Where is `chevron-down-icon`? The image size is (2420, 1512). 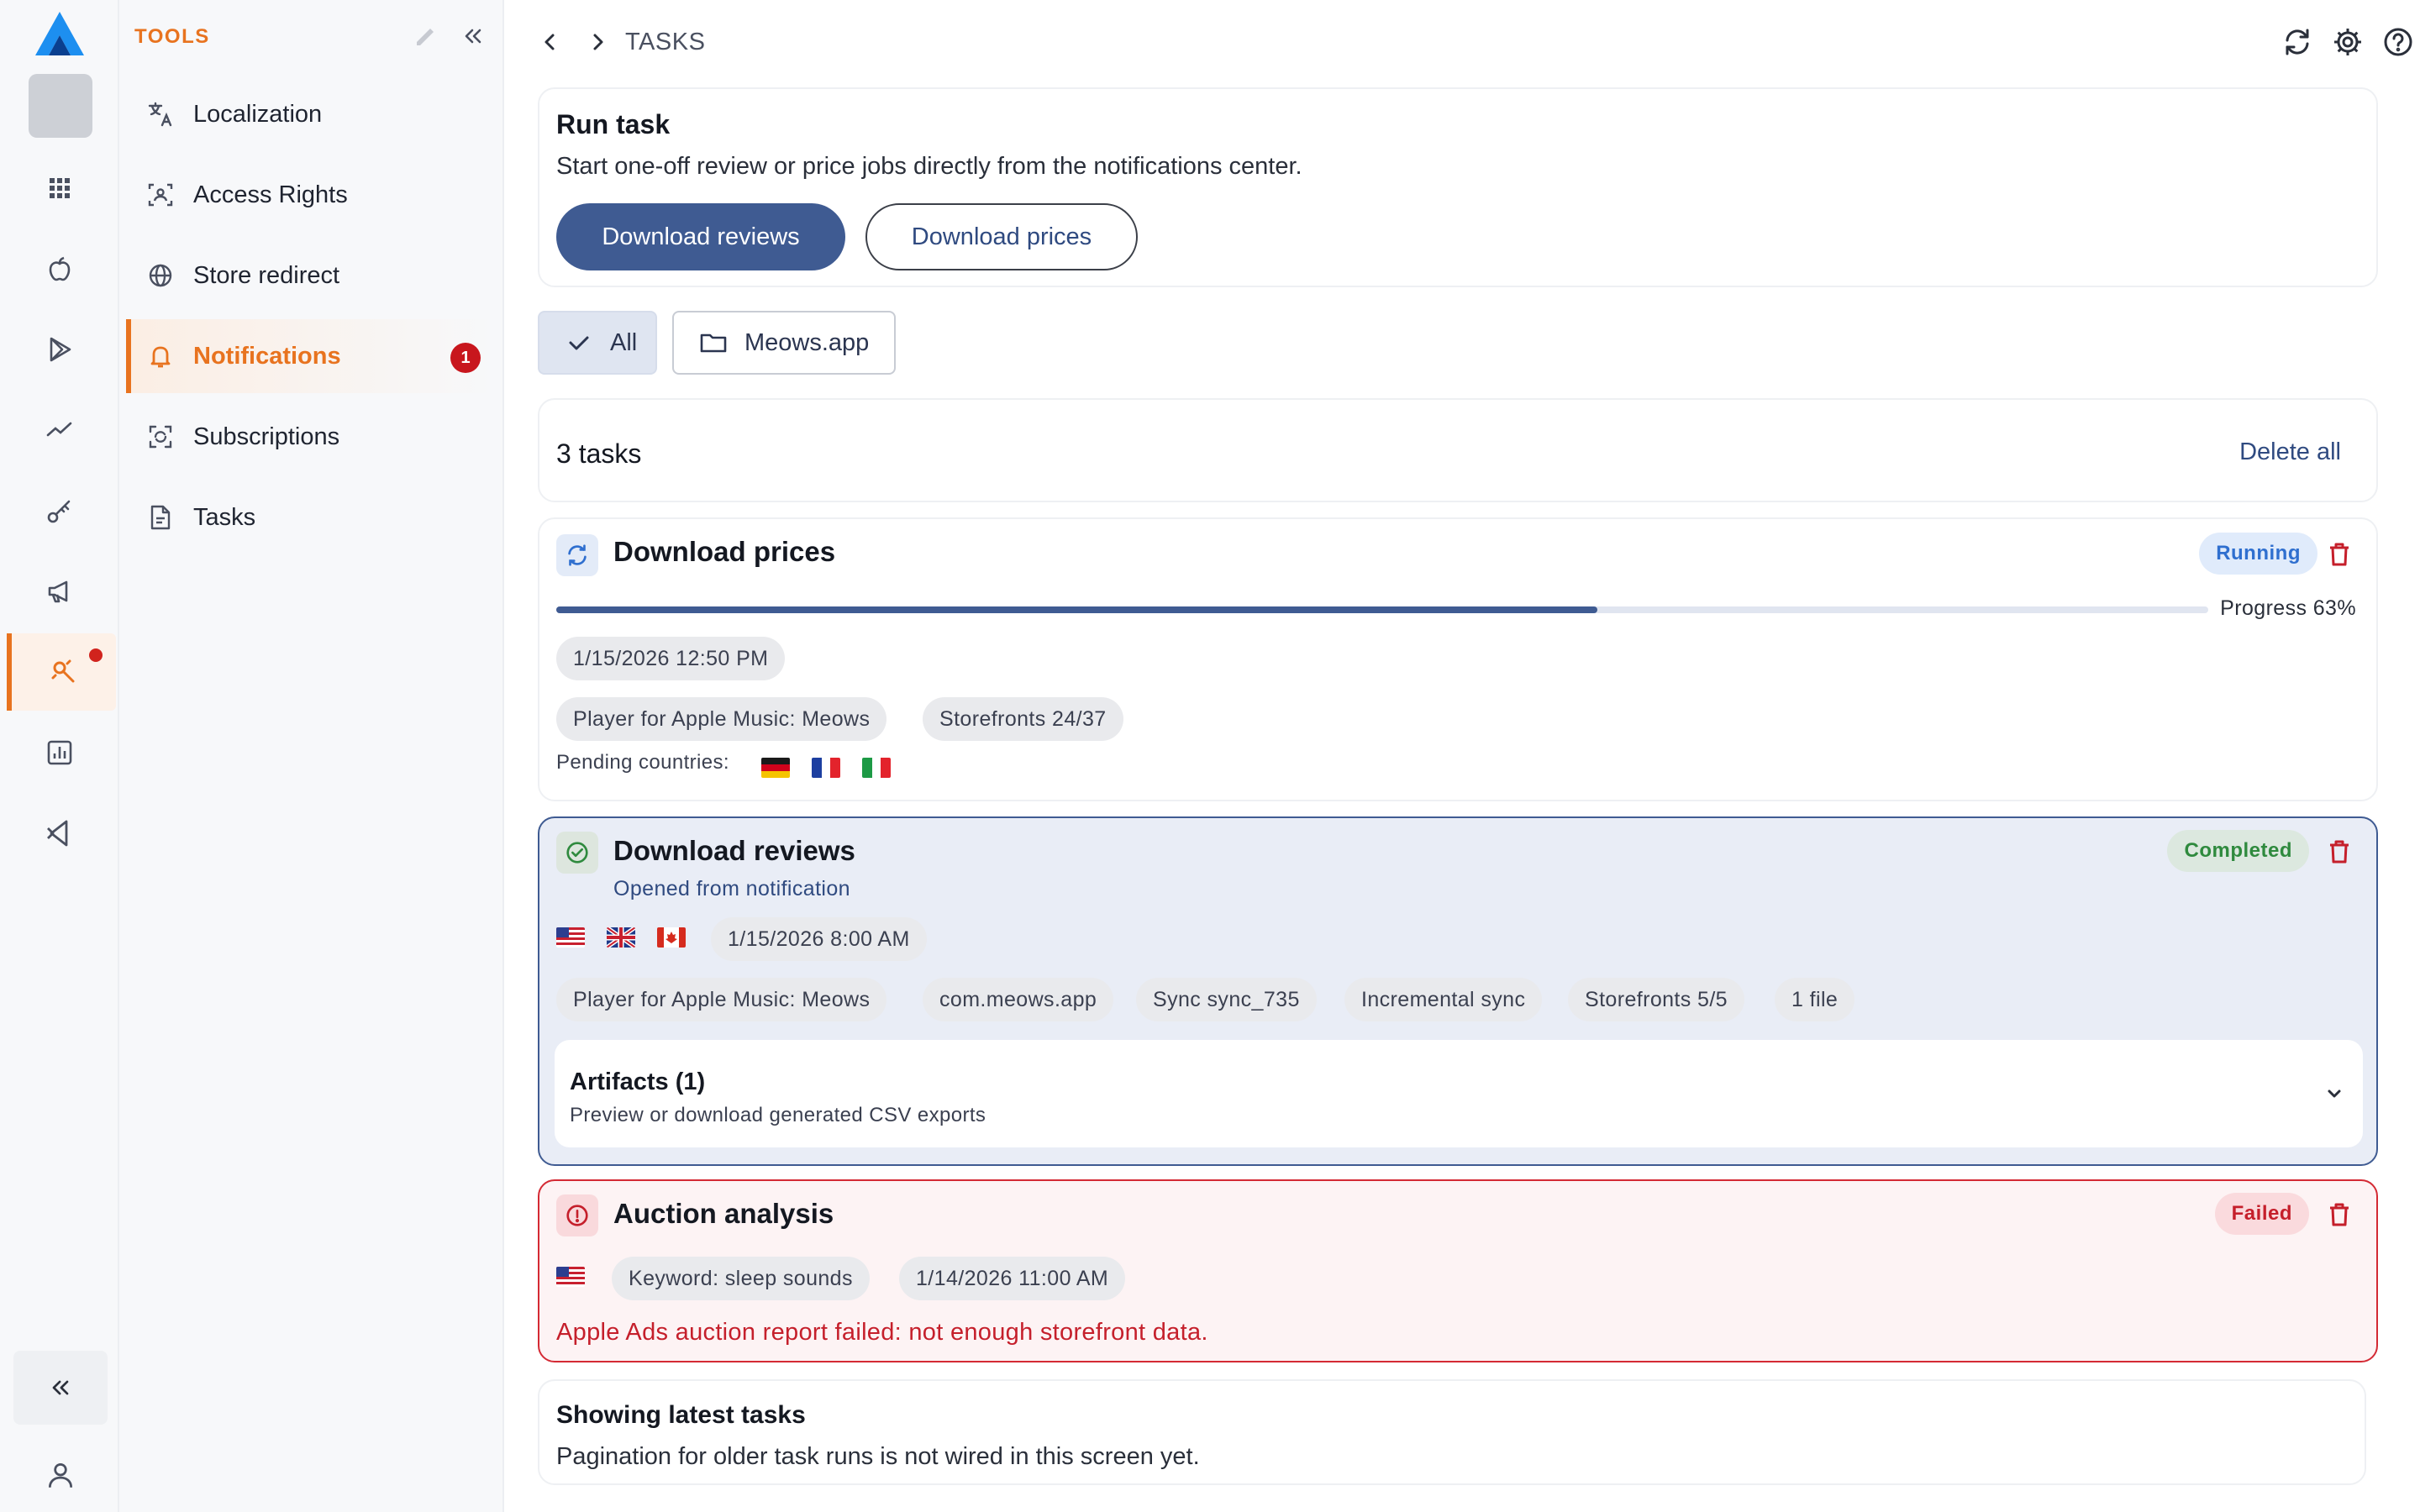
chevron-down-icon is located at coordinates (2334, 1094).